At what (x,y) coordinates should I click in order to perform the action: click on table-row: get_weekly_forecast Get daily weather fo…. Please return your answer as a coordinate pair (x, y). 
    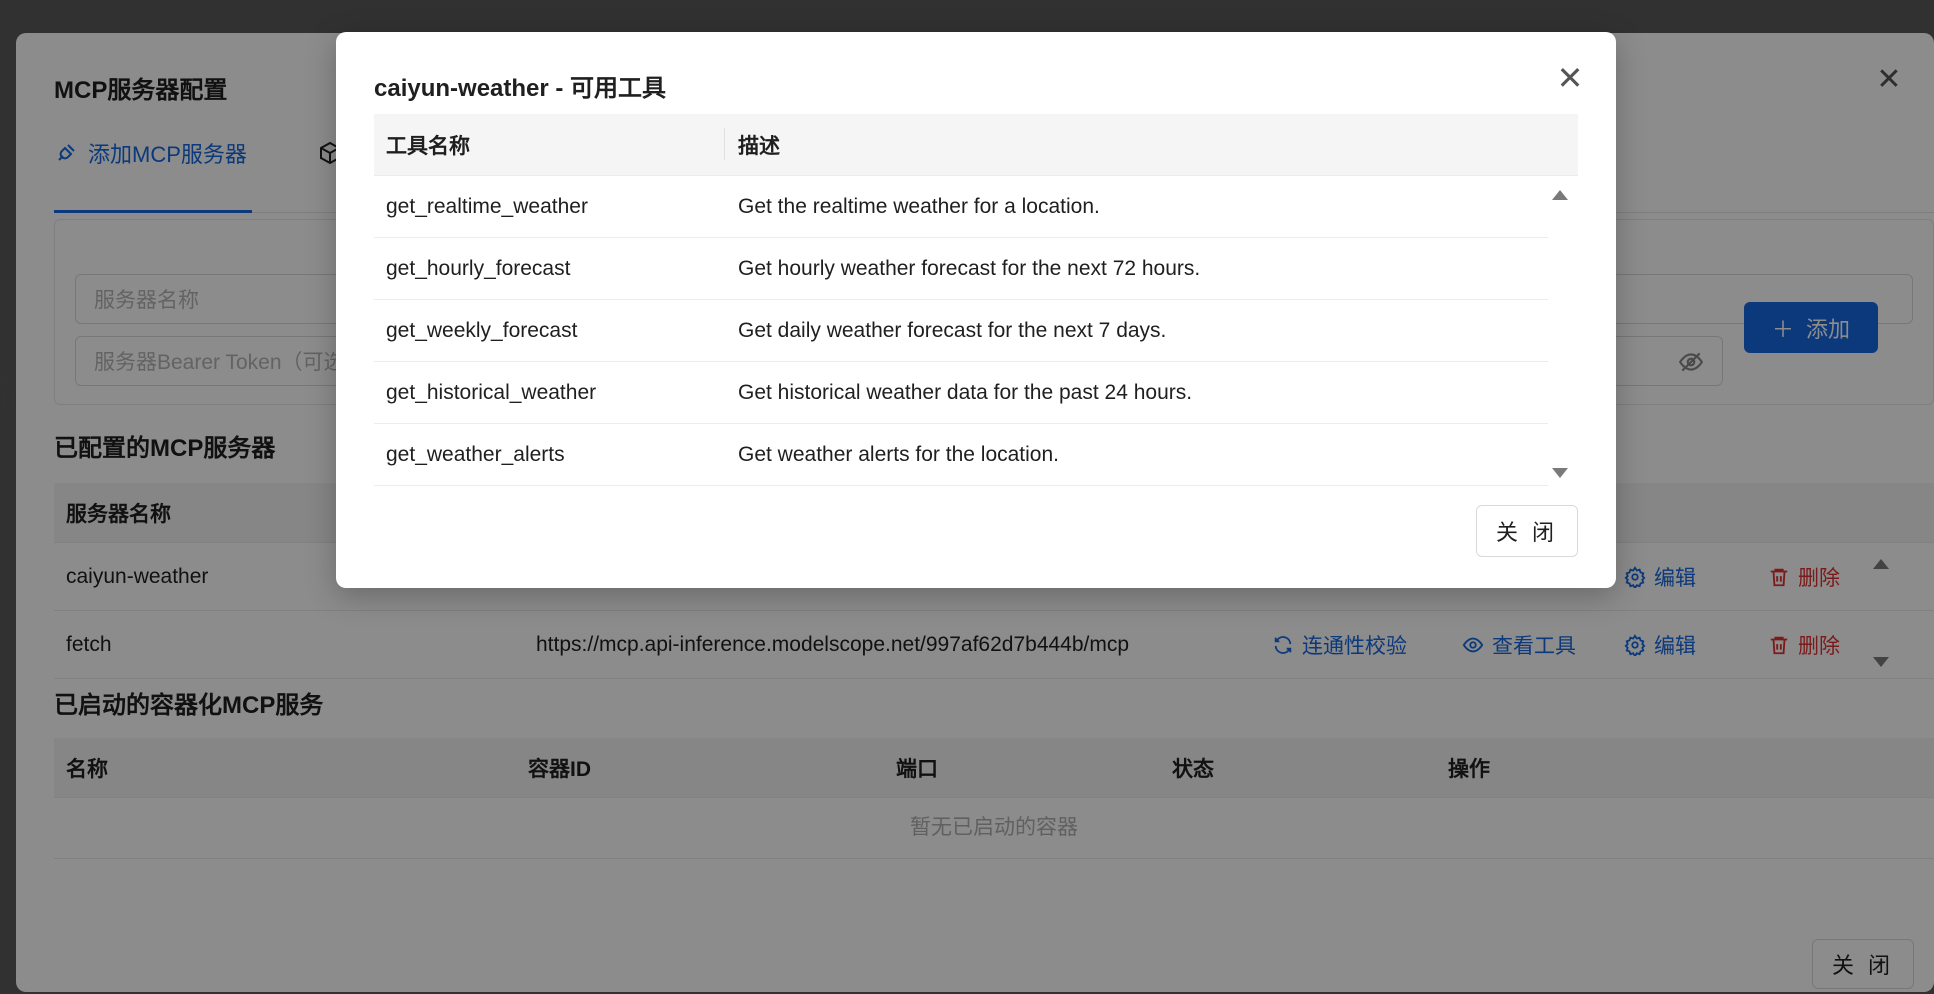
    Looking at the image, I should click on (961, 331).